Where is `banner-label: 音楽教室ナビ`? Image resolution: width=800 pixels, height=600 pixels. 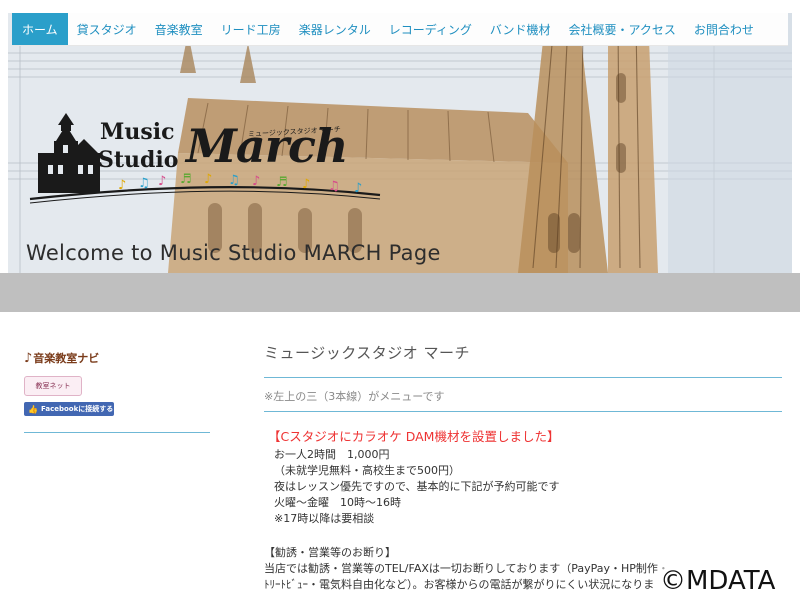 banner-label: 音楽教室ナビ is located at coordinates (66, 358).